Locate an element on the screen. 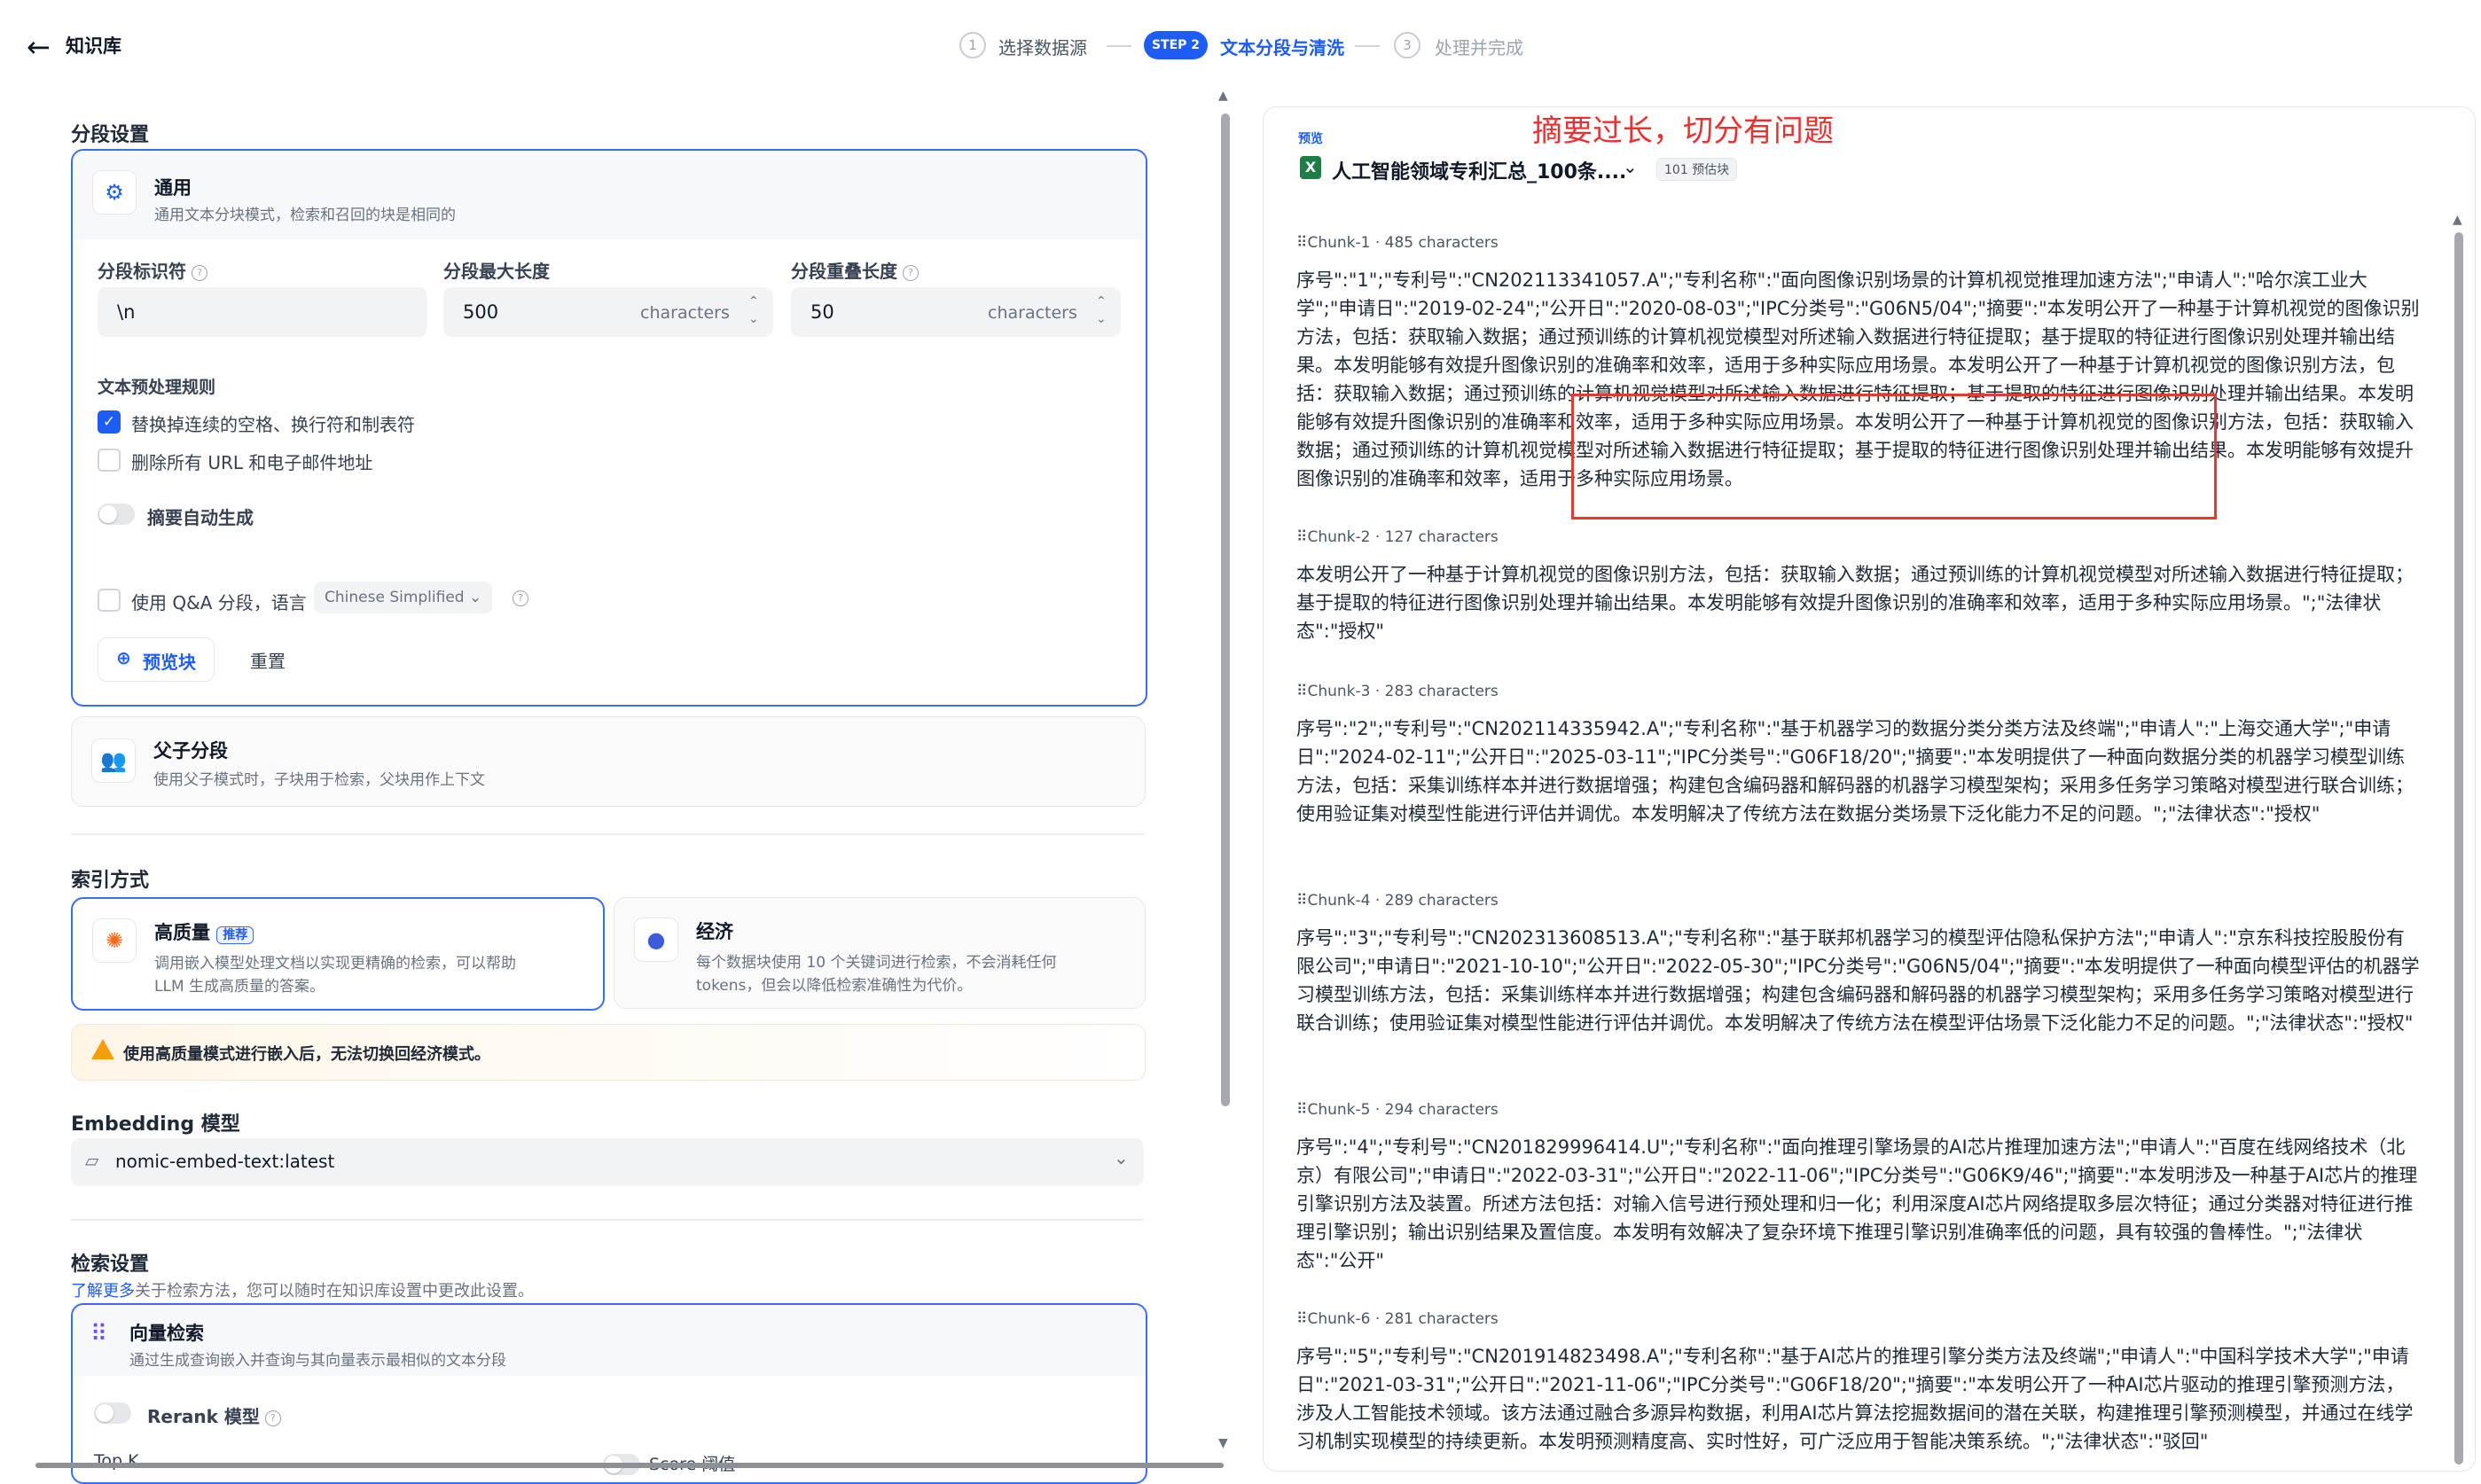 Image resolution: width=2481 pixels, height=1484 pixels. knowledge-base-title: 知识库 is located at coordinates (93, 45).